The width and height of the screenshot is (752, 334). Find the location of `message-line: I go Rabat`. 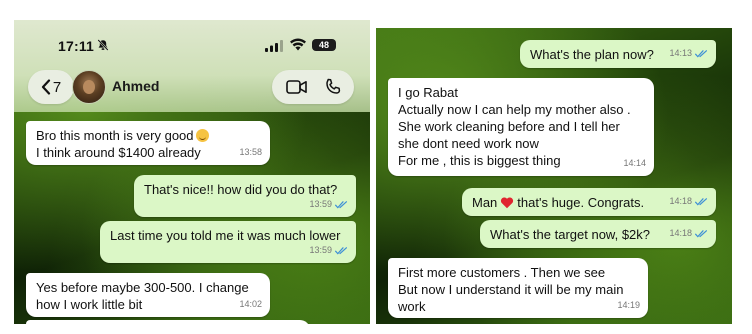

message-line: I go Rabat is located at coordinates (428, 92).